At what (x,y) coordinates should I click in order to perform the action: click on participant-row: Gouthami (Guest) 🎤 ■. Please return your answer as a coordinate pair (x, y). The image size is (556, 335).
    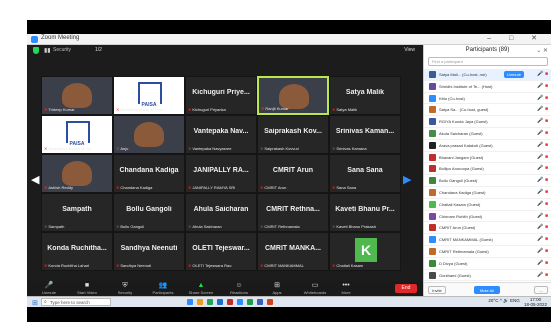
    Looking at the image, I should click on (487, 276).